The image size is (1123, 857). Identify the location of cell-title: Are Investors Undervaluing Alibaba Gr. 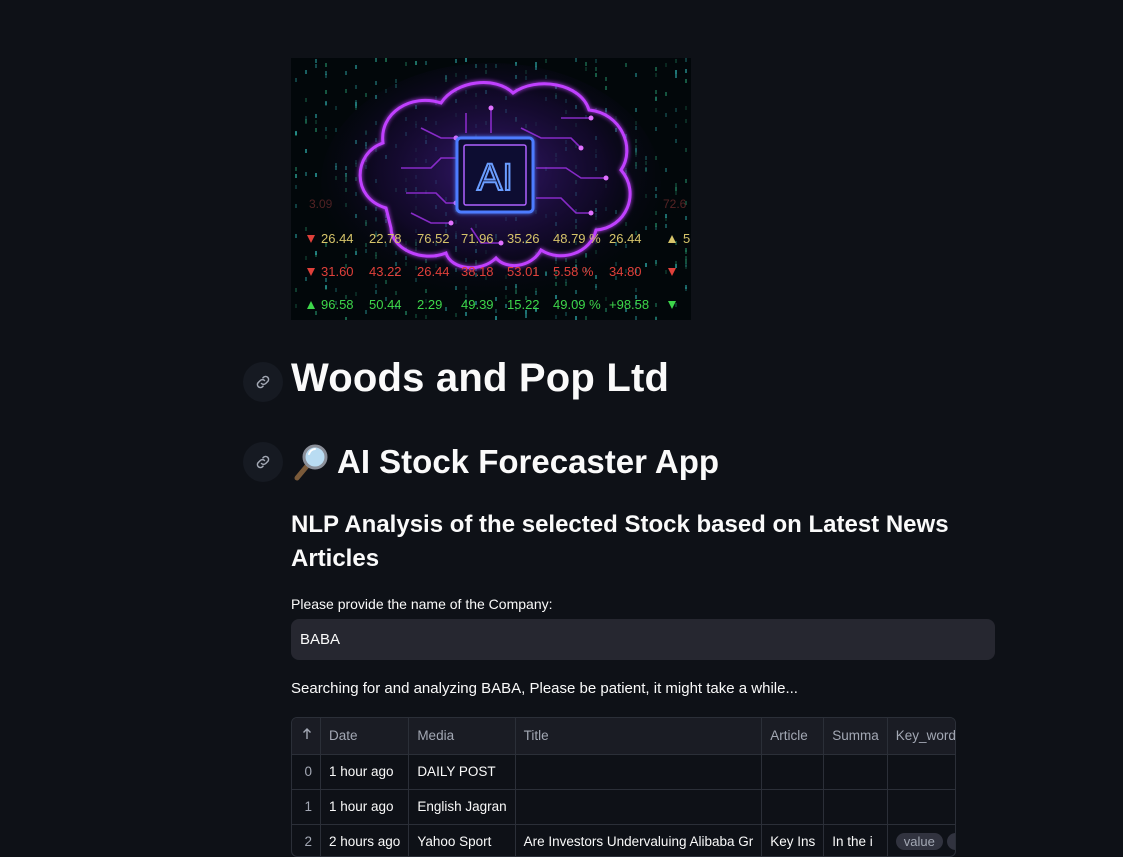
(639, 840).